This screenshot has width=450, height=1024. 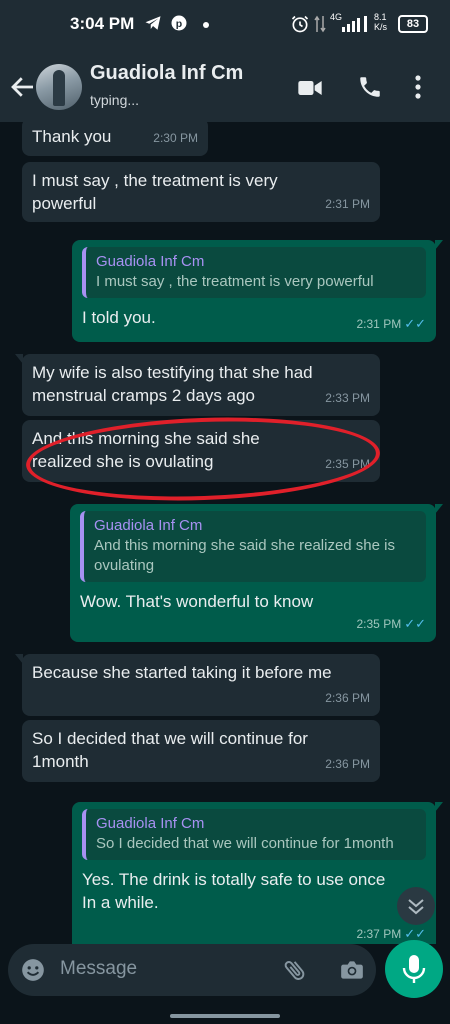 I want to click on message-text: Wow. That's wonderful to know, so click(x=197, y=601).